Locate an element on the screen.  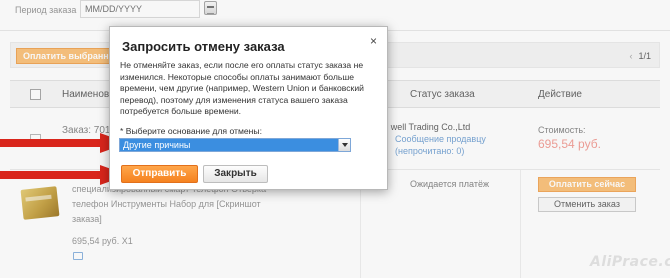
reason-select: Другие причины is located at coordinates (235, 145).